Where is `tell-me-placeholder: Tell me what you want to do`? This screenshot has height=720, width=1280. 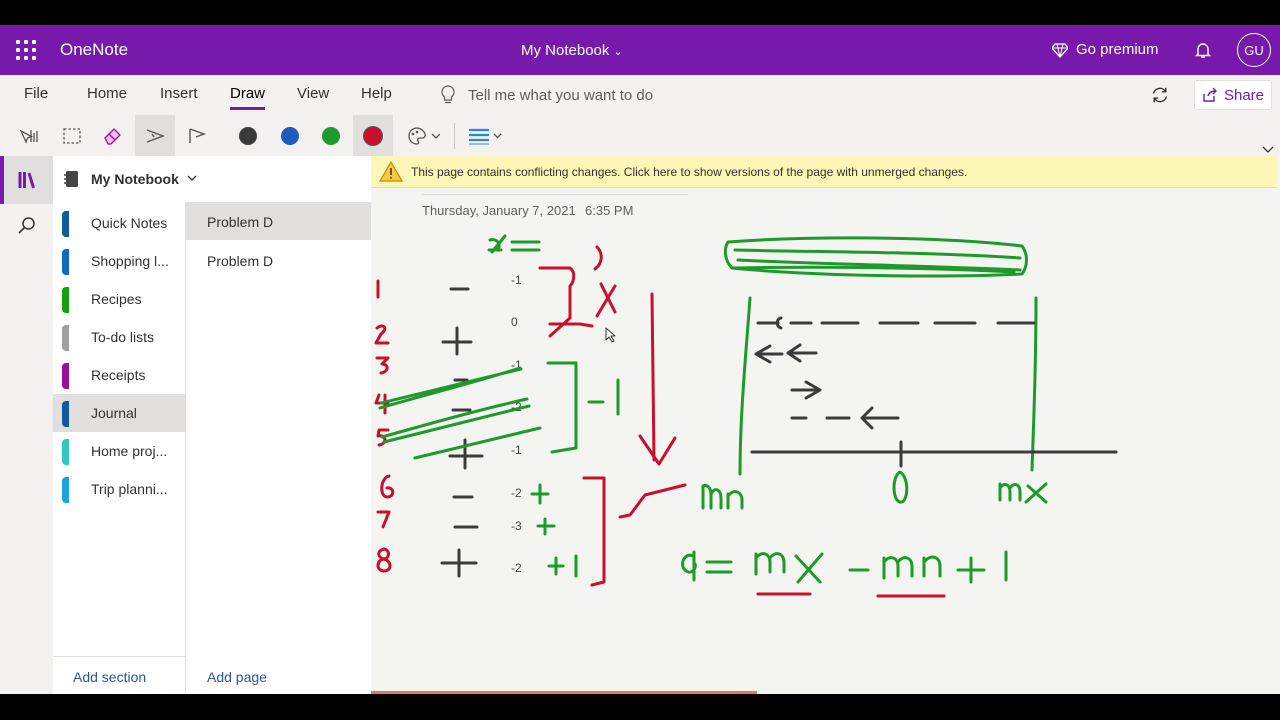 tell-me-placeholder: Tell me what you want to do is located at coordinates (561, 95).